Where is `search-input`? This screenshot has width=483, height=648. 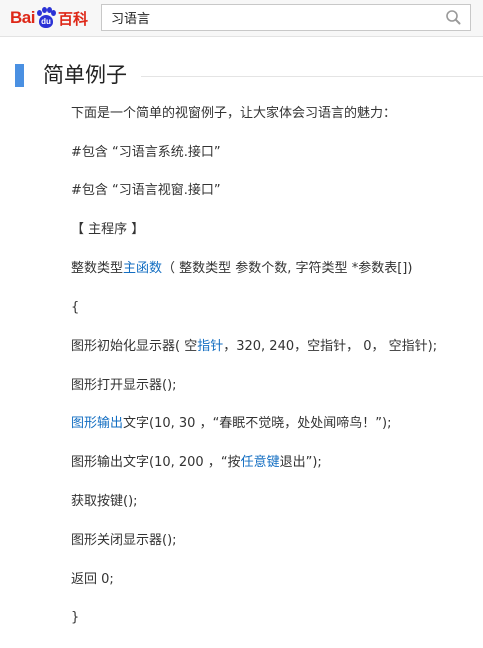 search-input is located at coordinates (270, 17).